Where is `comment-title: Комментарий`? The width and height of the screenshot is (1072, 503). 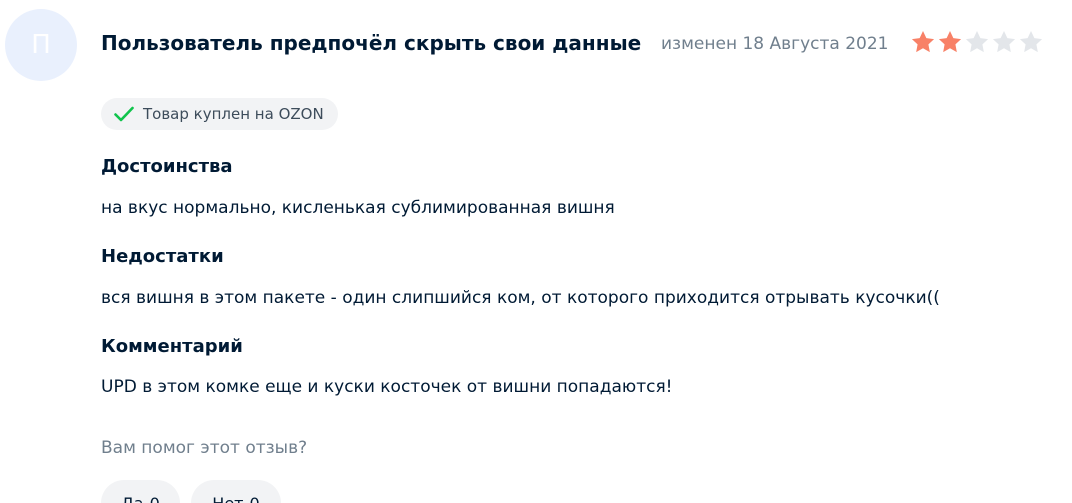 comment-title: Комментарий is located at coordinates (172, 346).